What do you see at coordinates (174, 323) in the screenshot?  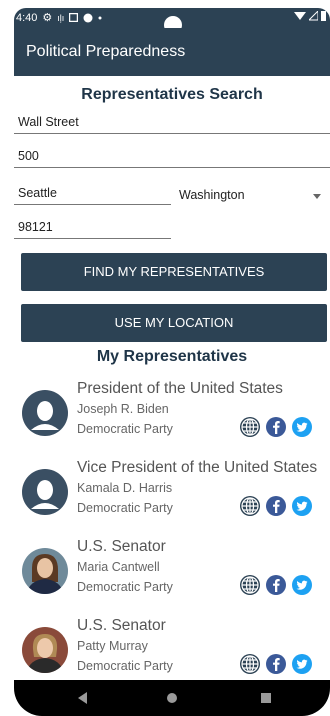 I see `use-location-button: USE MY LOCATION` at bounding box center [174, 323].